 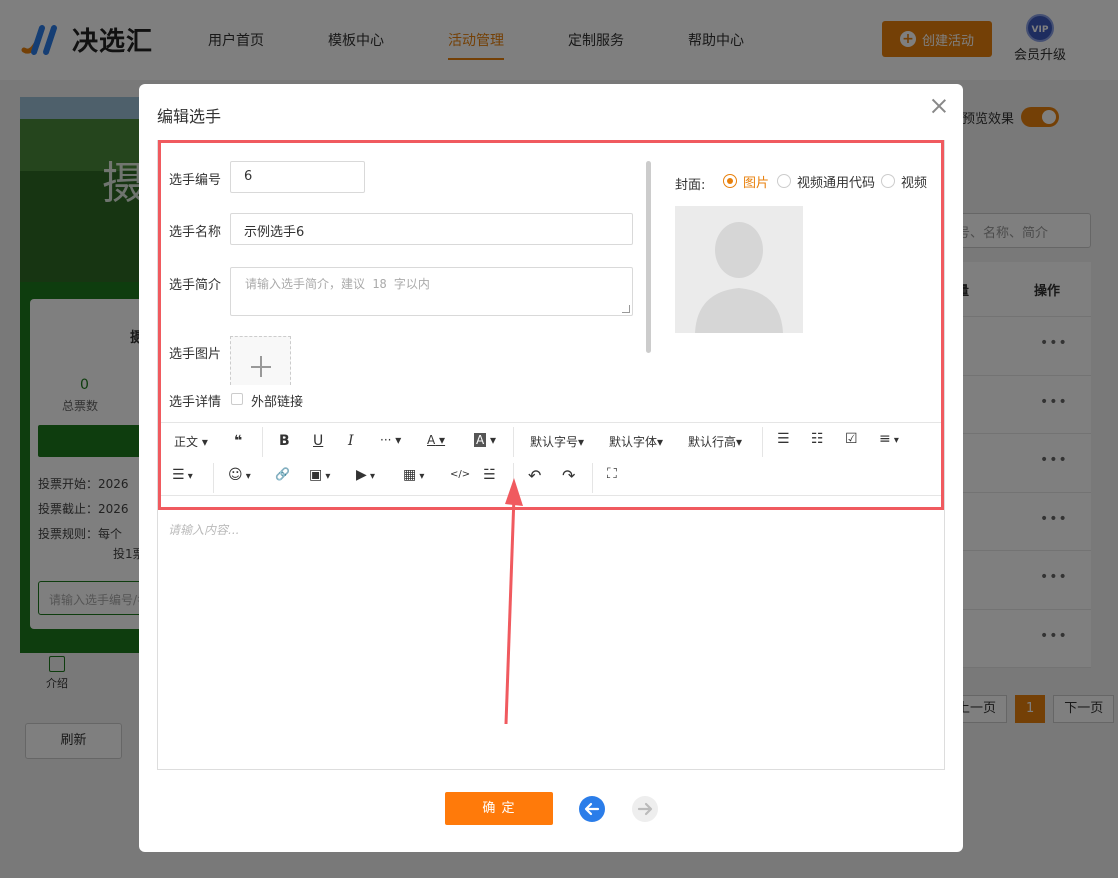 What do you see at coordinates (592, 809) in the screenshot?
I see `previous-arrow-icon` at bounding box center [592, 809].